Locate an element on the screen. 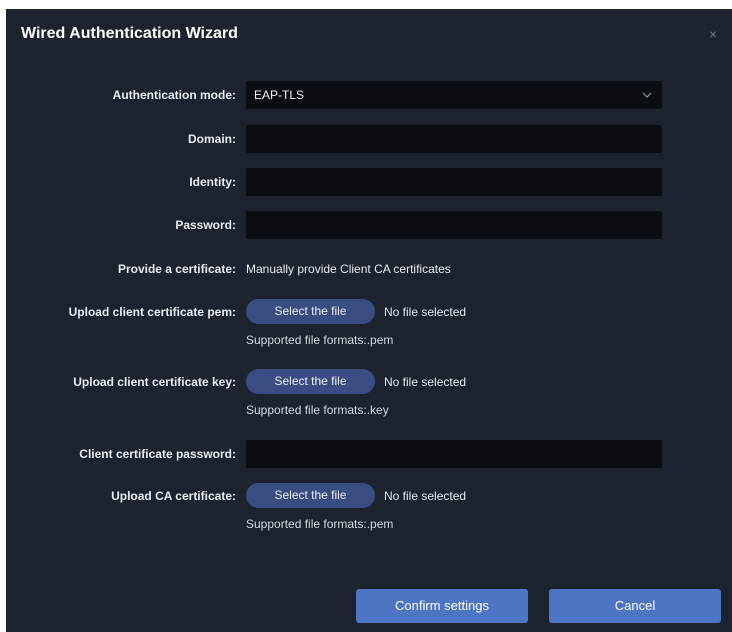  client-pem-status: No file selected is located at coordinates (425, 312).